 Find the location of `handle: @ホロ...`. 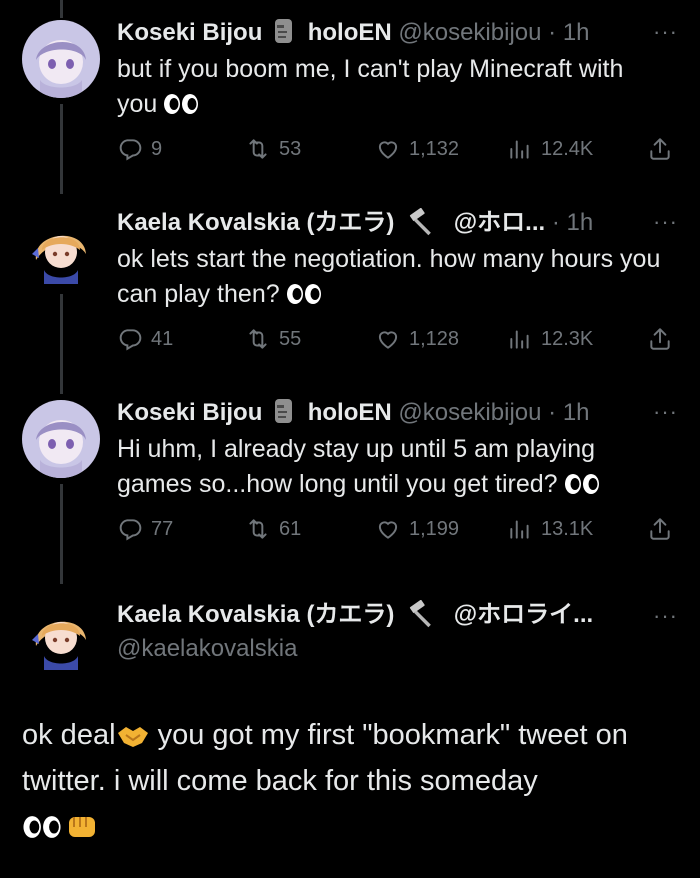

handle: @ホロ... is located at coordinates (499, 222).